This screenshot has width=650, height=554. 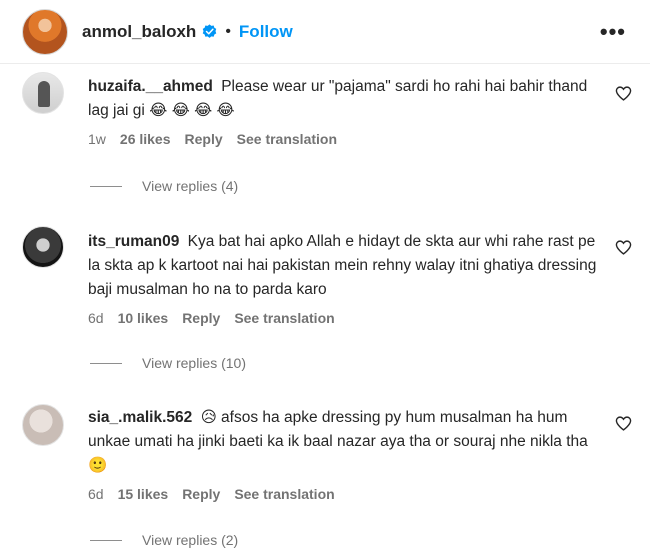 I want to click on view-replies-button: View replies (10), so click(x=168, y=363).